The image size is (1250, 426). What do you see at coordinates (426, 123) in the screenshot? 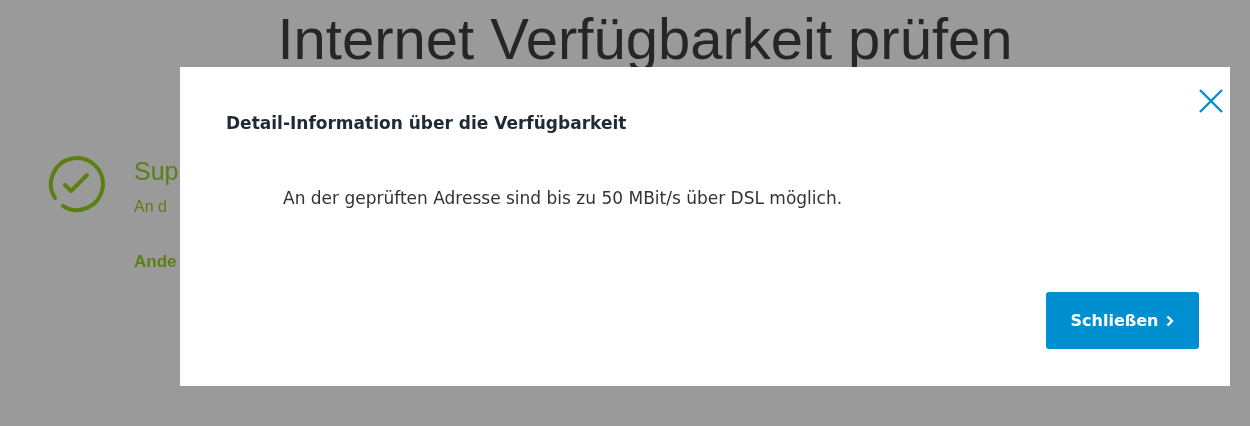
I see `dialog-title: Detail-Information über die Verfügbarkeit` at bounding box center [426, 123].